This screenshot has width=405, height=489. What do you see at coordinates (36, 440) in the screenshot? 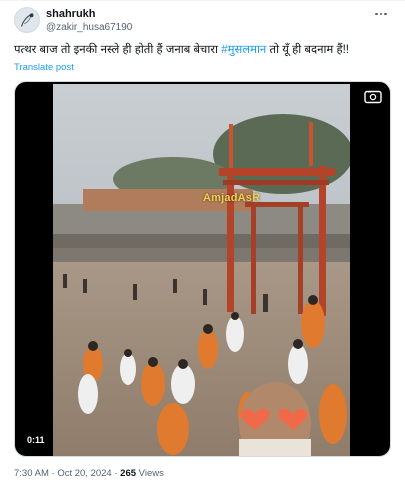
I see `video-duration: 0:11` at bounding box center [36, 440].